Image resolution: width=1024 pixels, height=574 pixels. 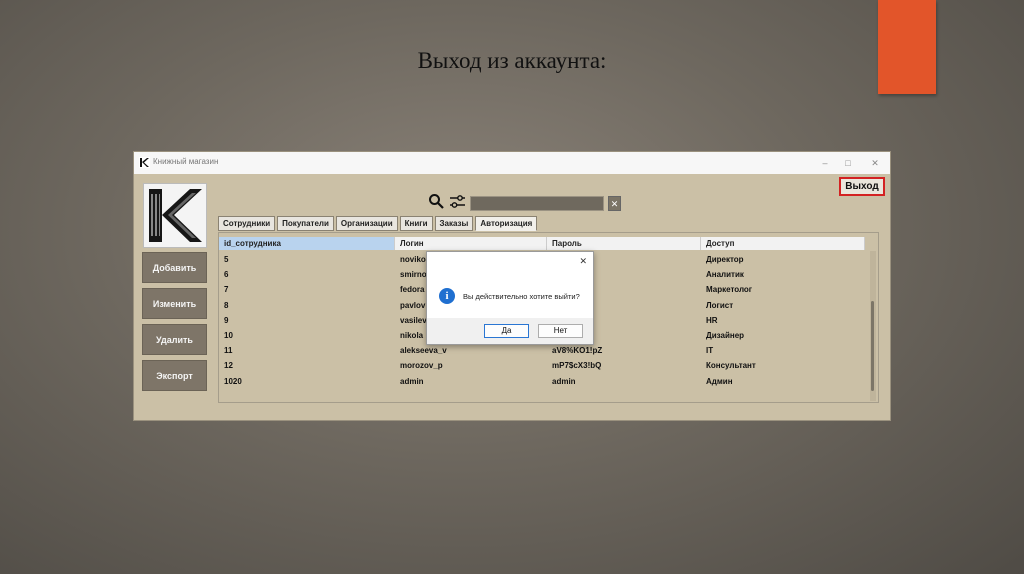 I want to click on table-cell: aV8%KO1!pZ, so click(x=624, y=350).